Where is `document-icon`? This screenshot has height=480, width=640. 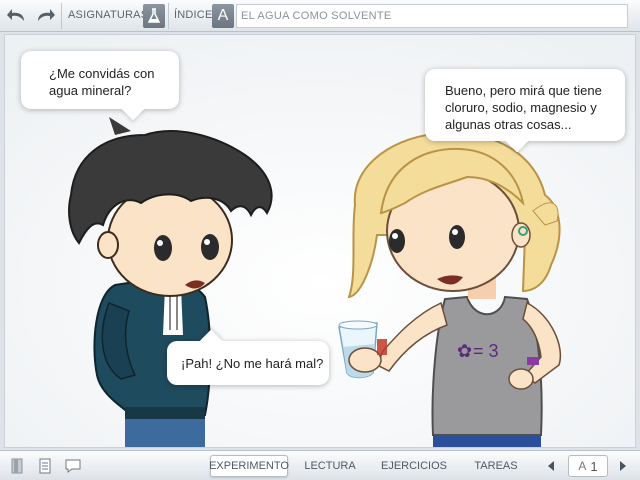
document-icon is located at coordinates (45, 466).